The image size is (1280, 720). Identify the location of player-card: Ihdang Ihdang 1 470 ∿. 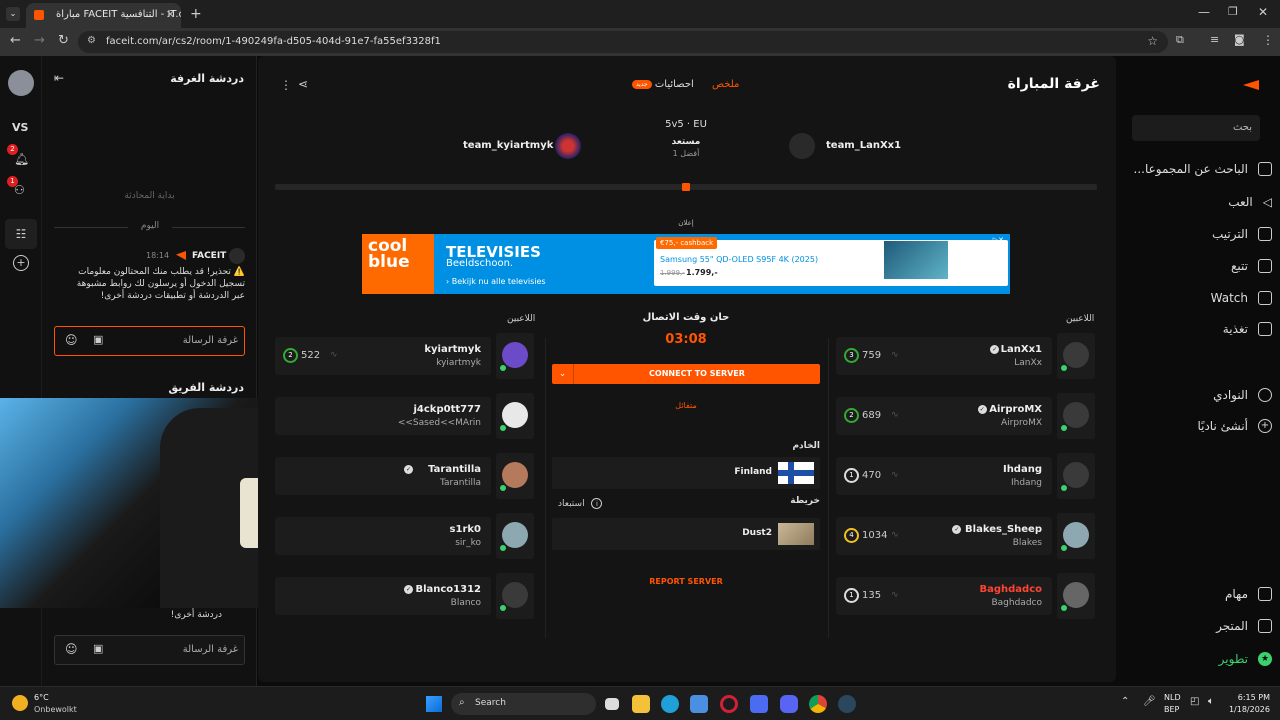
(944, 476).